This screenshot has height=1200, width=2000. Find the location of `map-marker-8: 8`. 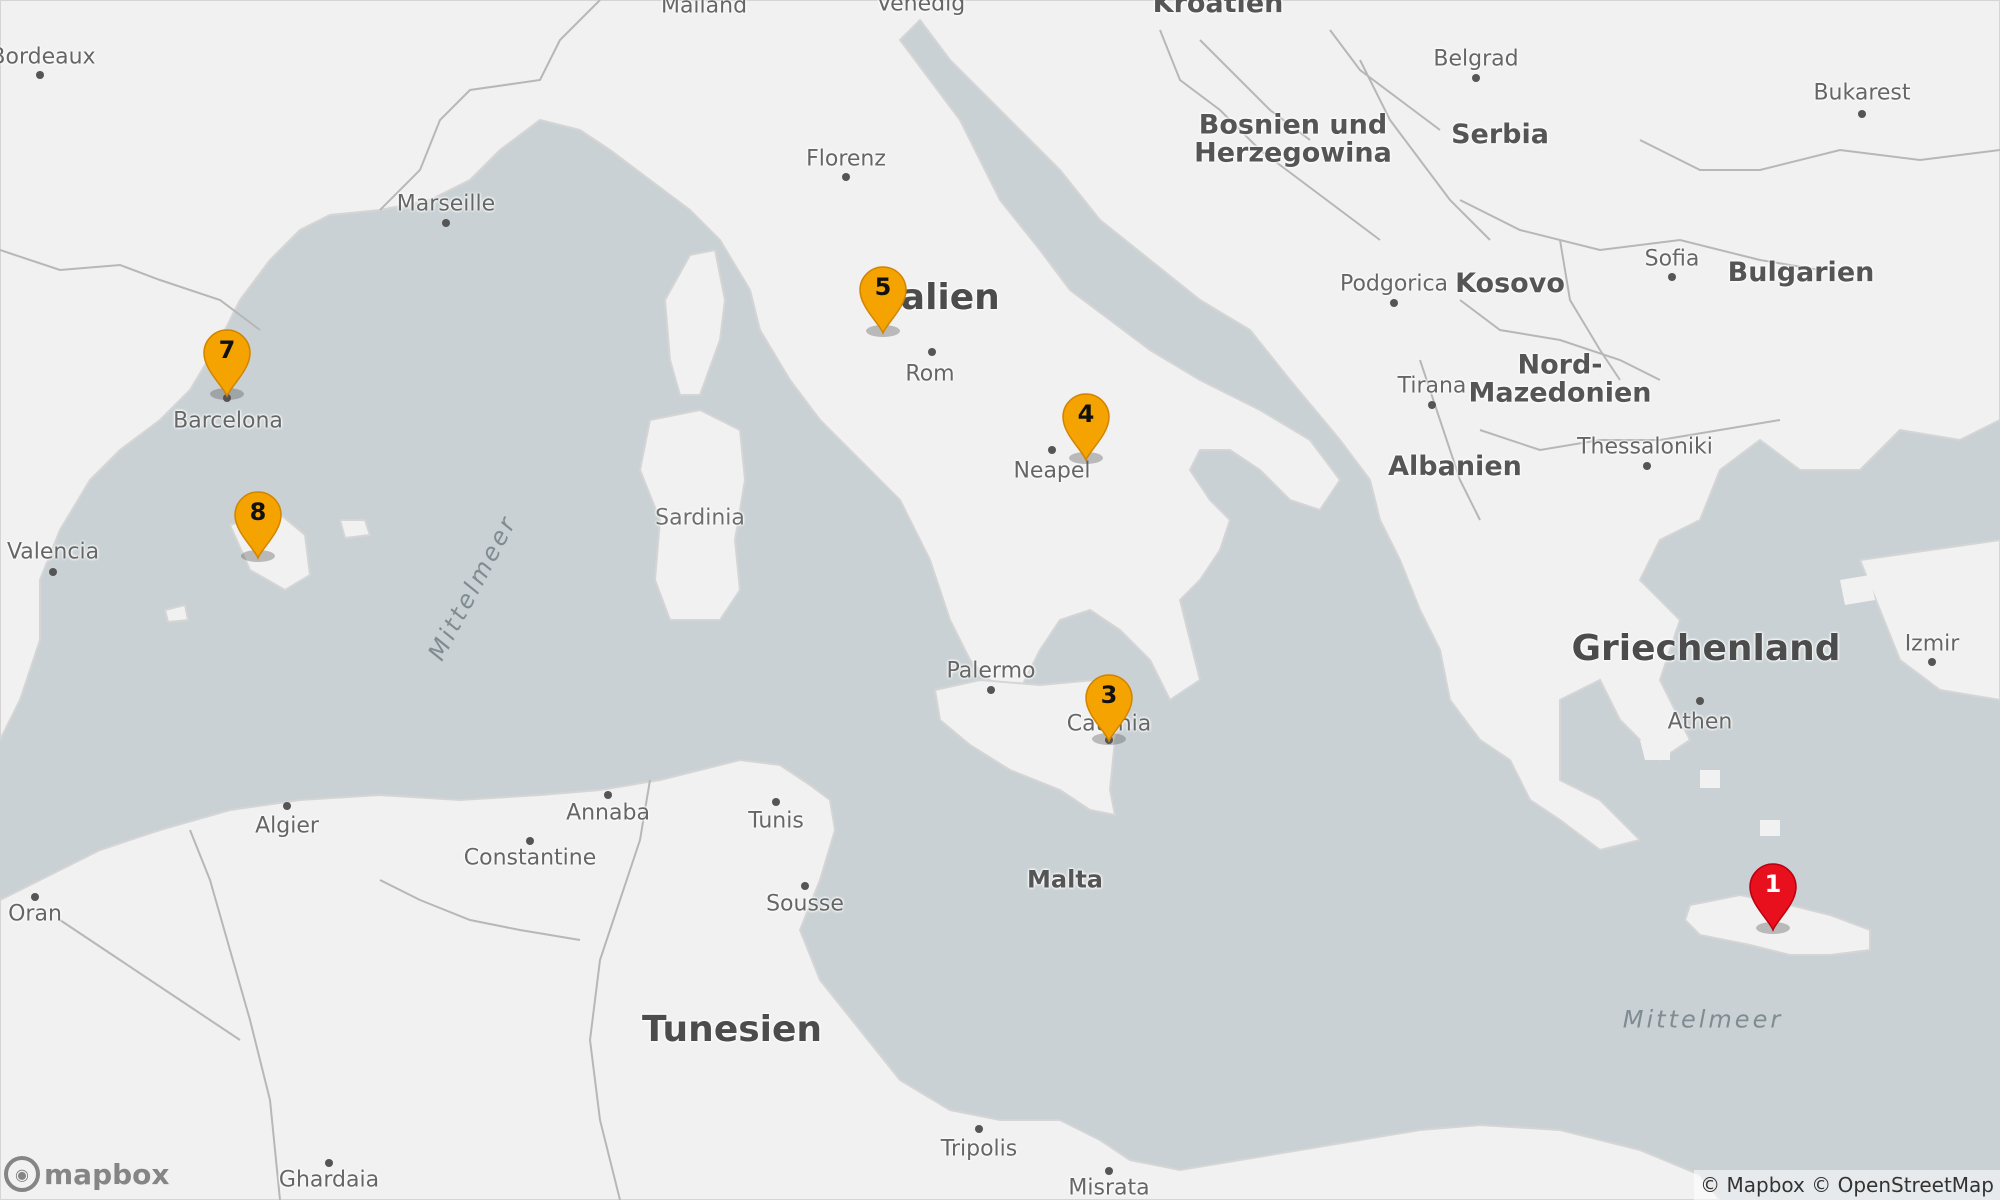

map-marker-8: 8 is located at coordinates (258, 525).